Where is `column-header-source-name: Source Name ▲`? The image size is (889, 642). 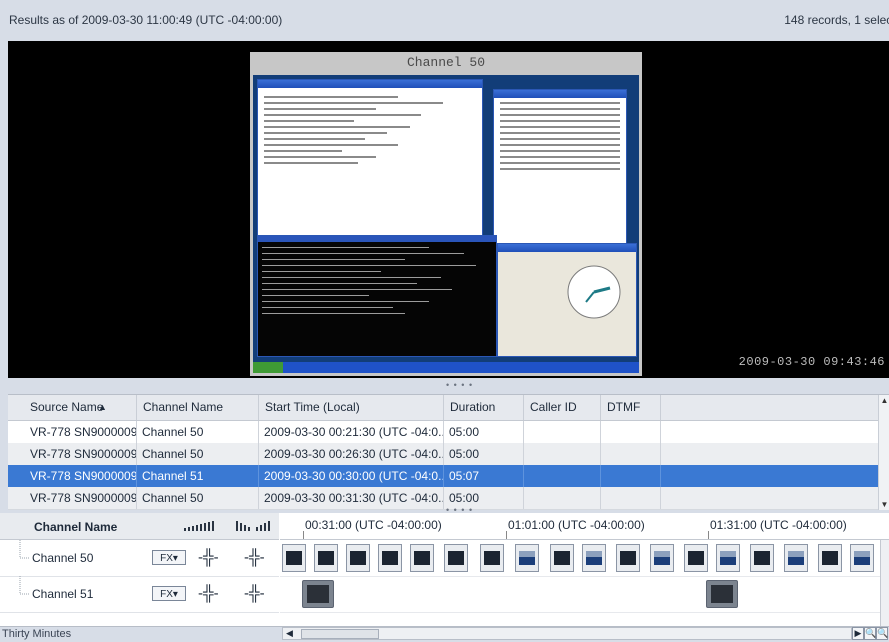
column-header-source-name: Source Name ▲ is located at coordinates (72, 407).